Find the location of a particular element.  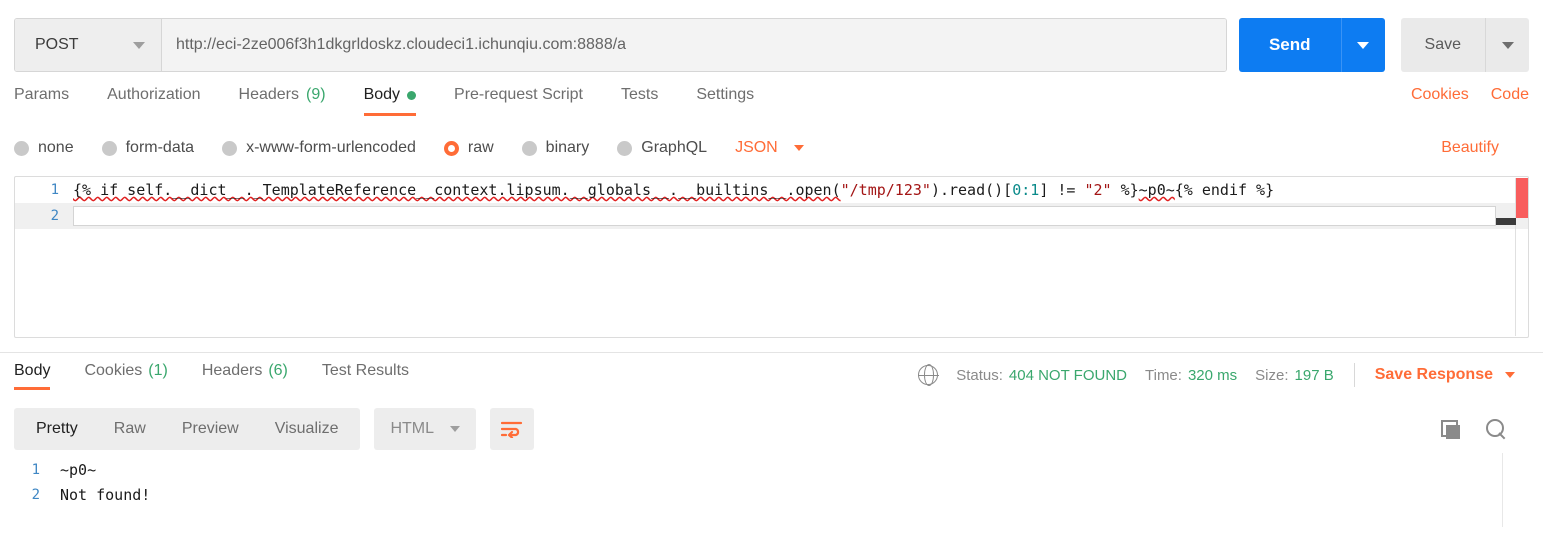

tab-label: Pre-request Script is located at coordinates (518, 94).